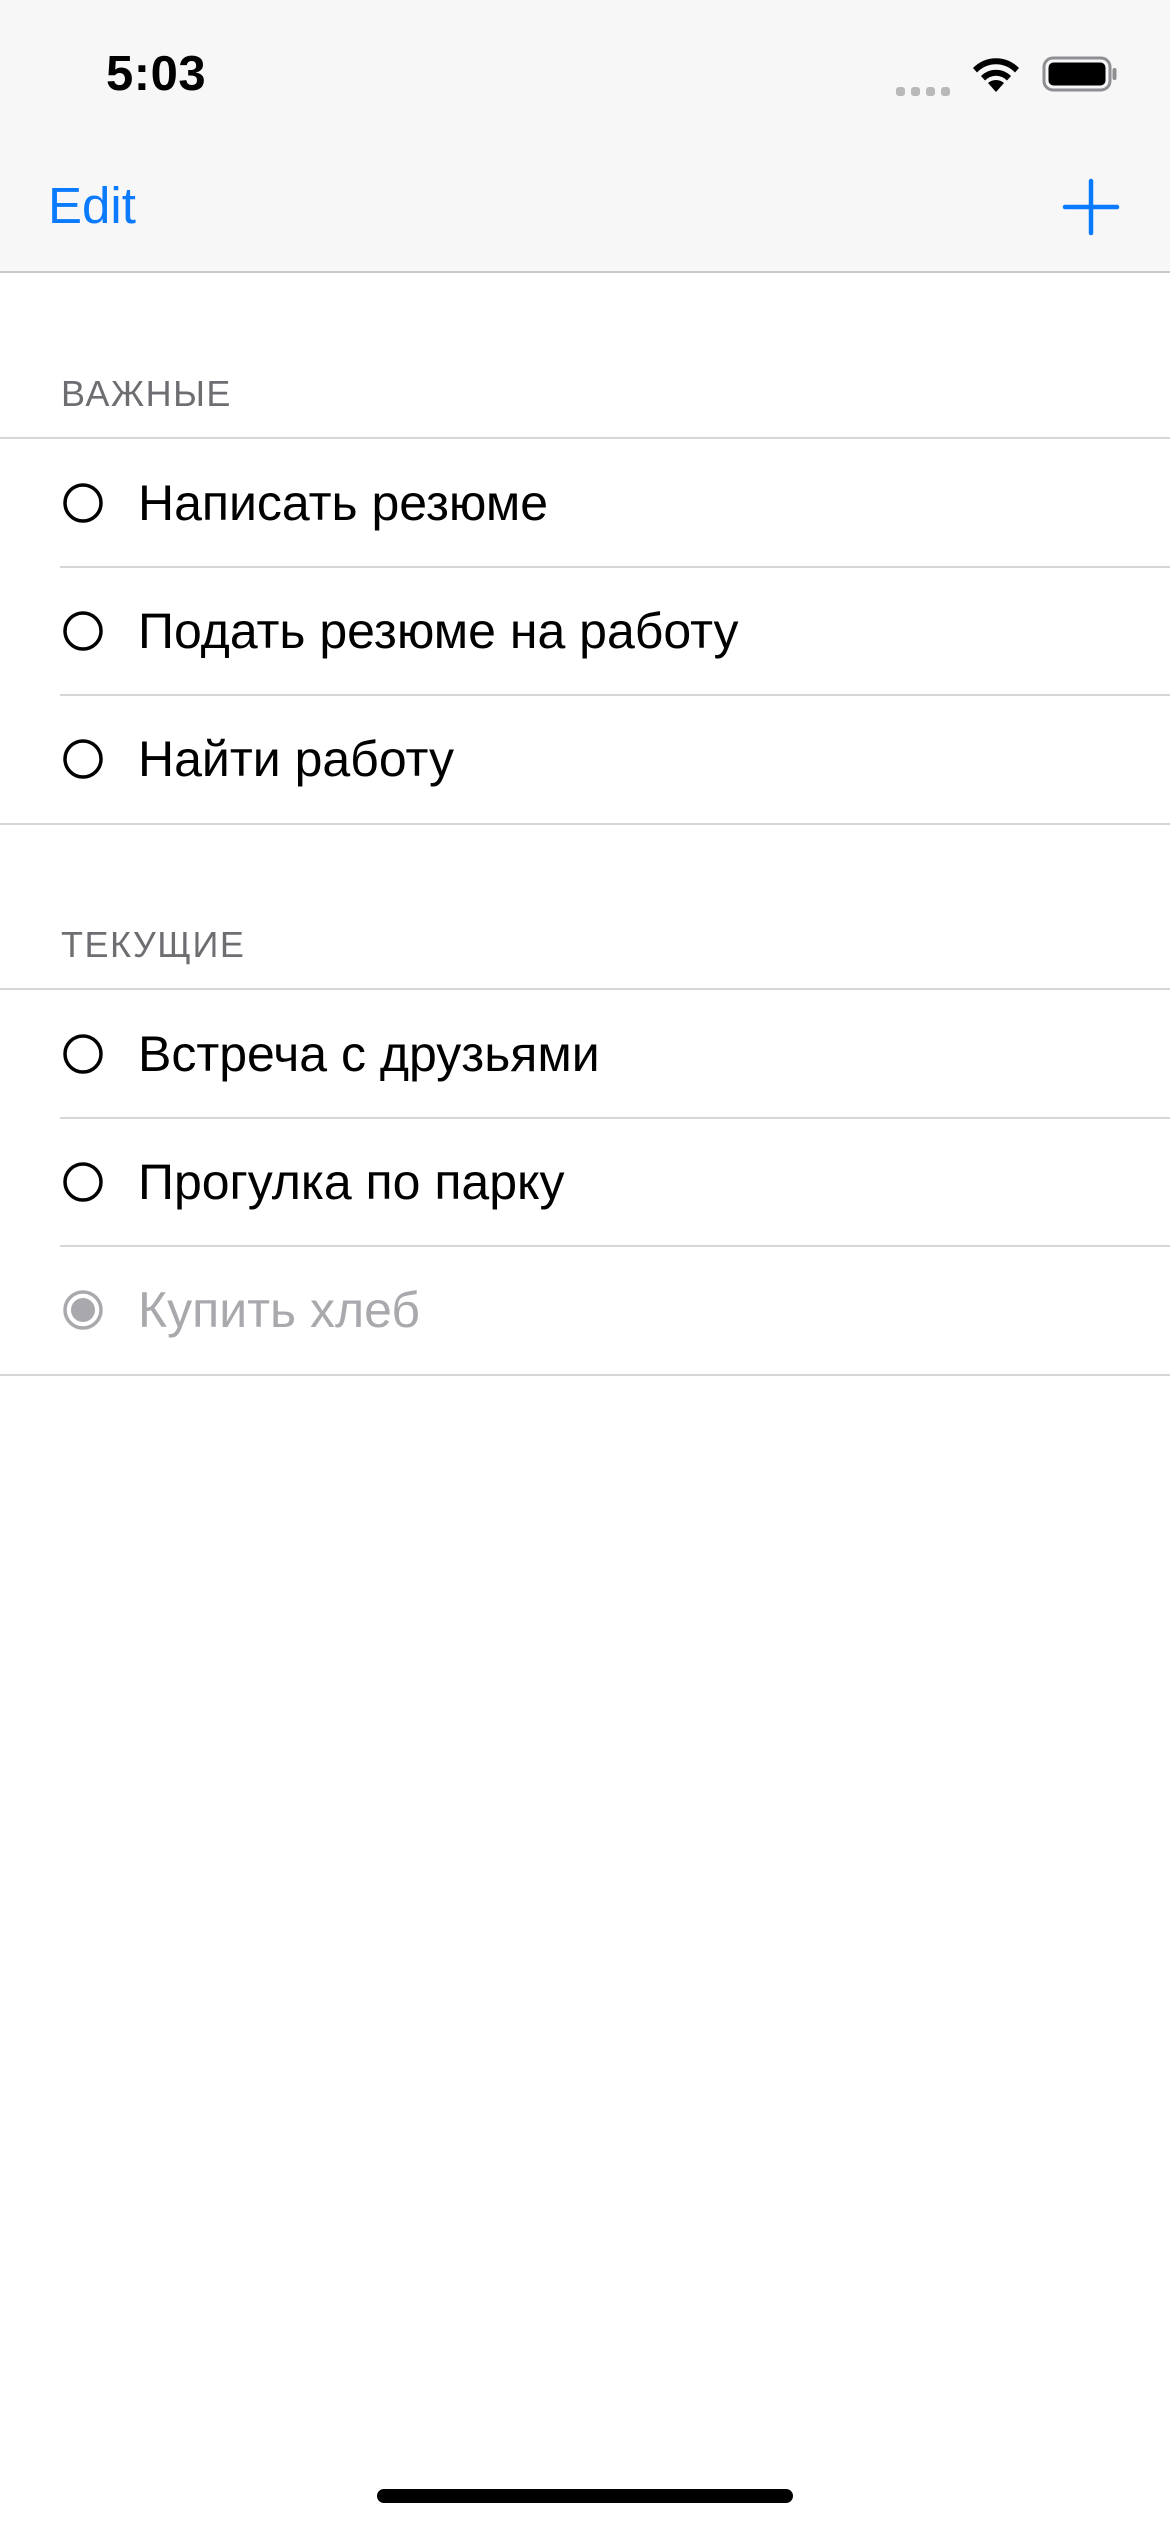 The height and width of the screenshot is (2532, 1170). Describe the element at coordinates (156, 74) in the screenshot. I see `status-time: 5:03` at that location.